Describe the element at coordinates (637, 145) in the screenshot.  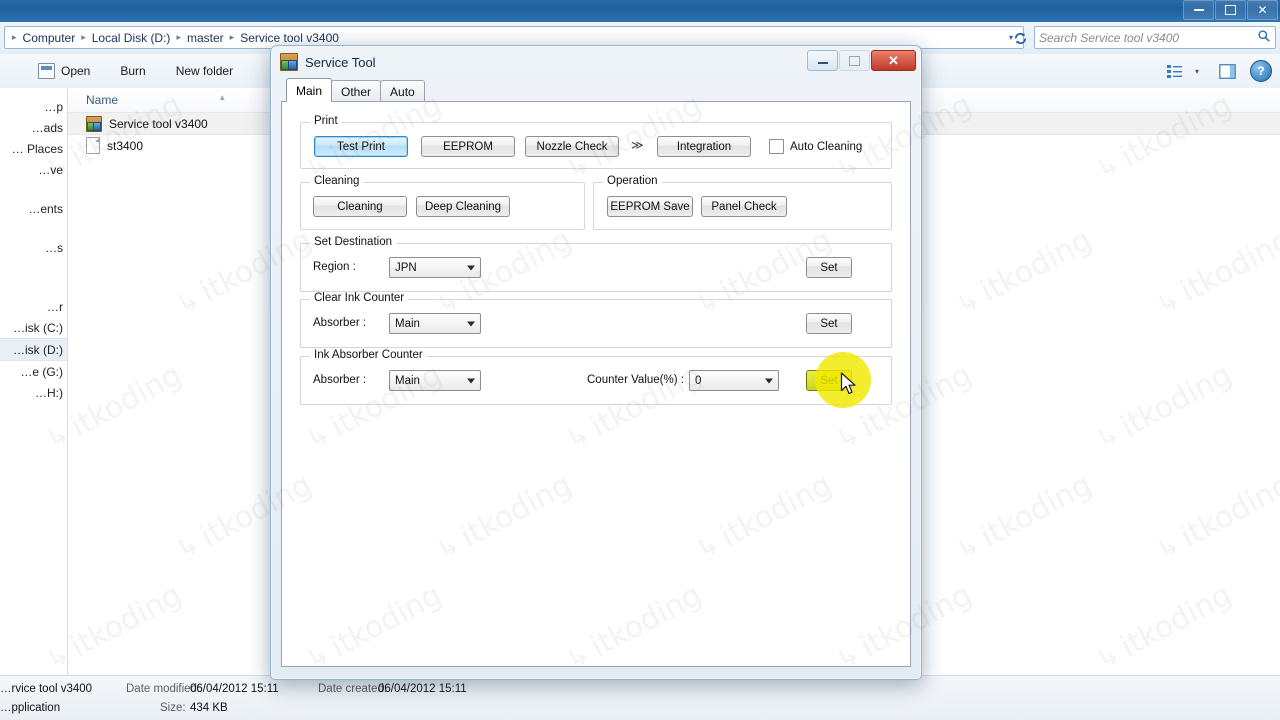
I see `double-chevron-right-icon: ≫` at that location.